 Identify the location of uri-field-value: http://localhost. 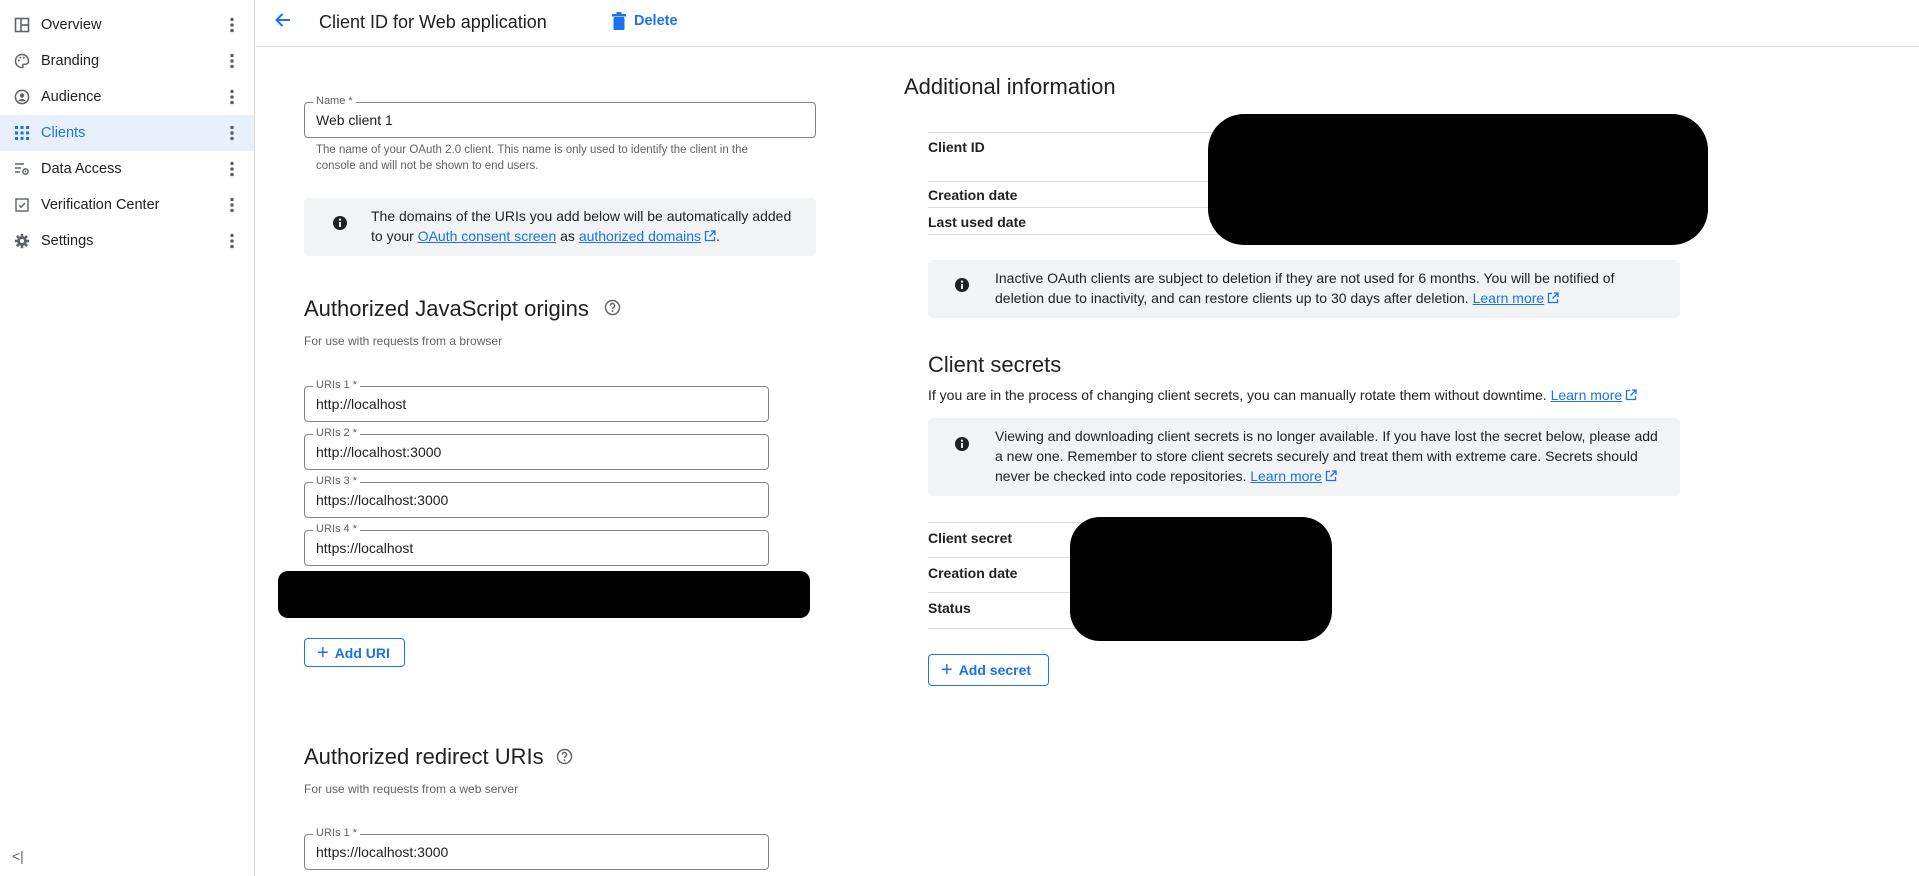
(361, 404).